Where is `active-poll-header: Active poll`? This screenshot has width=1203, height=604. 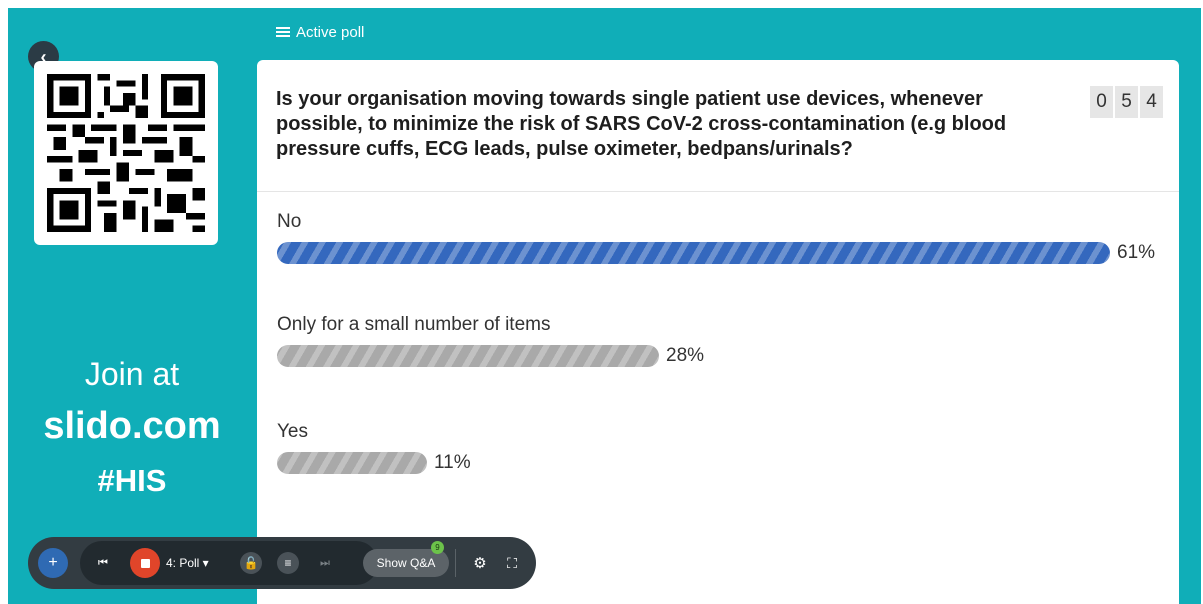 active-poll-header: Active poll is located at coordinates (320, 32).